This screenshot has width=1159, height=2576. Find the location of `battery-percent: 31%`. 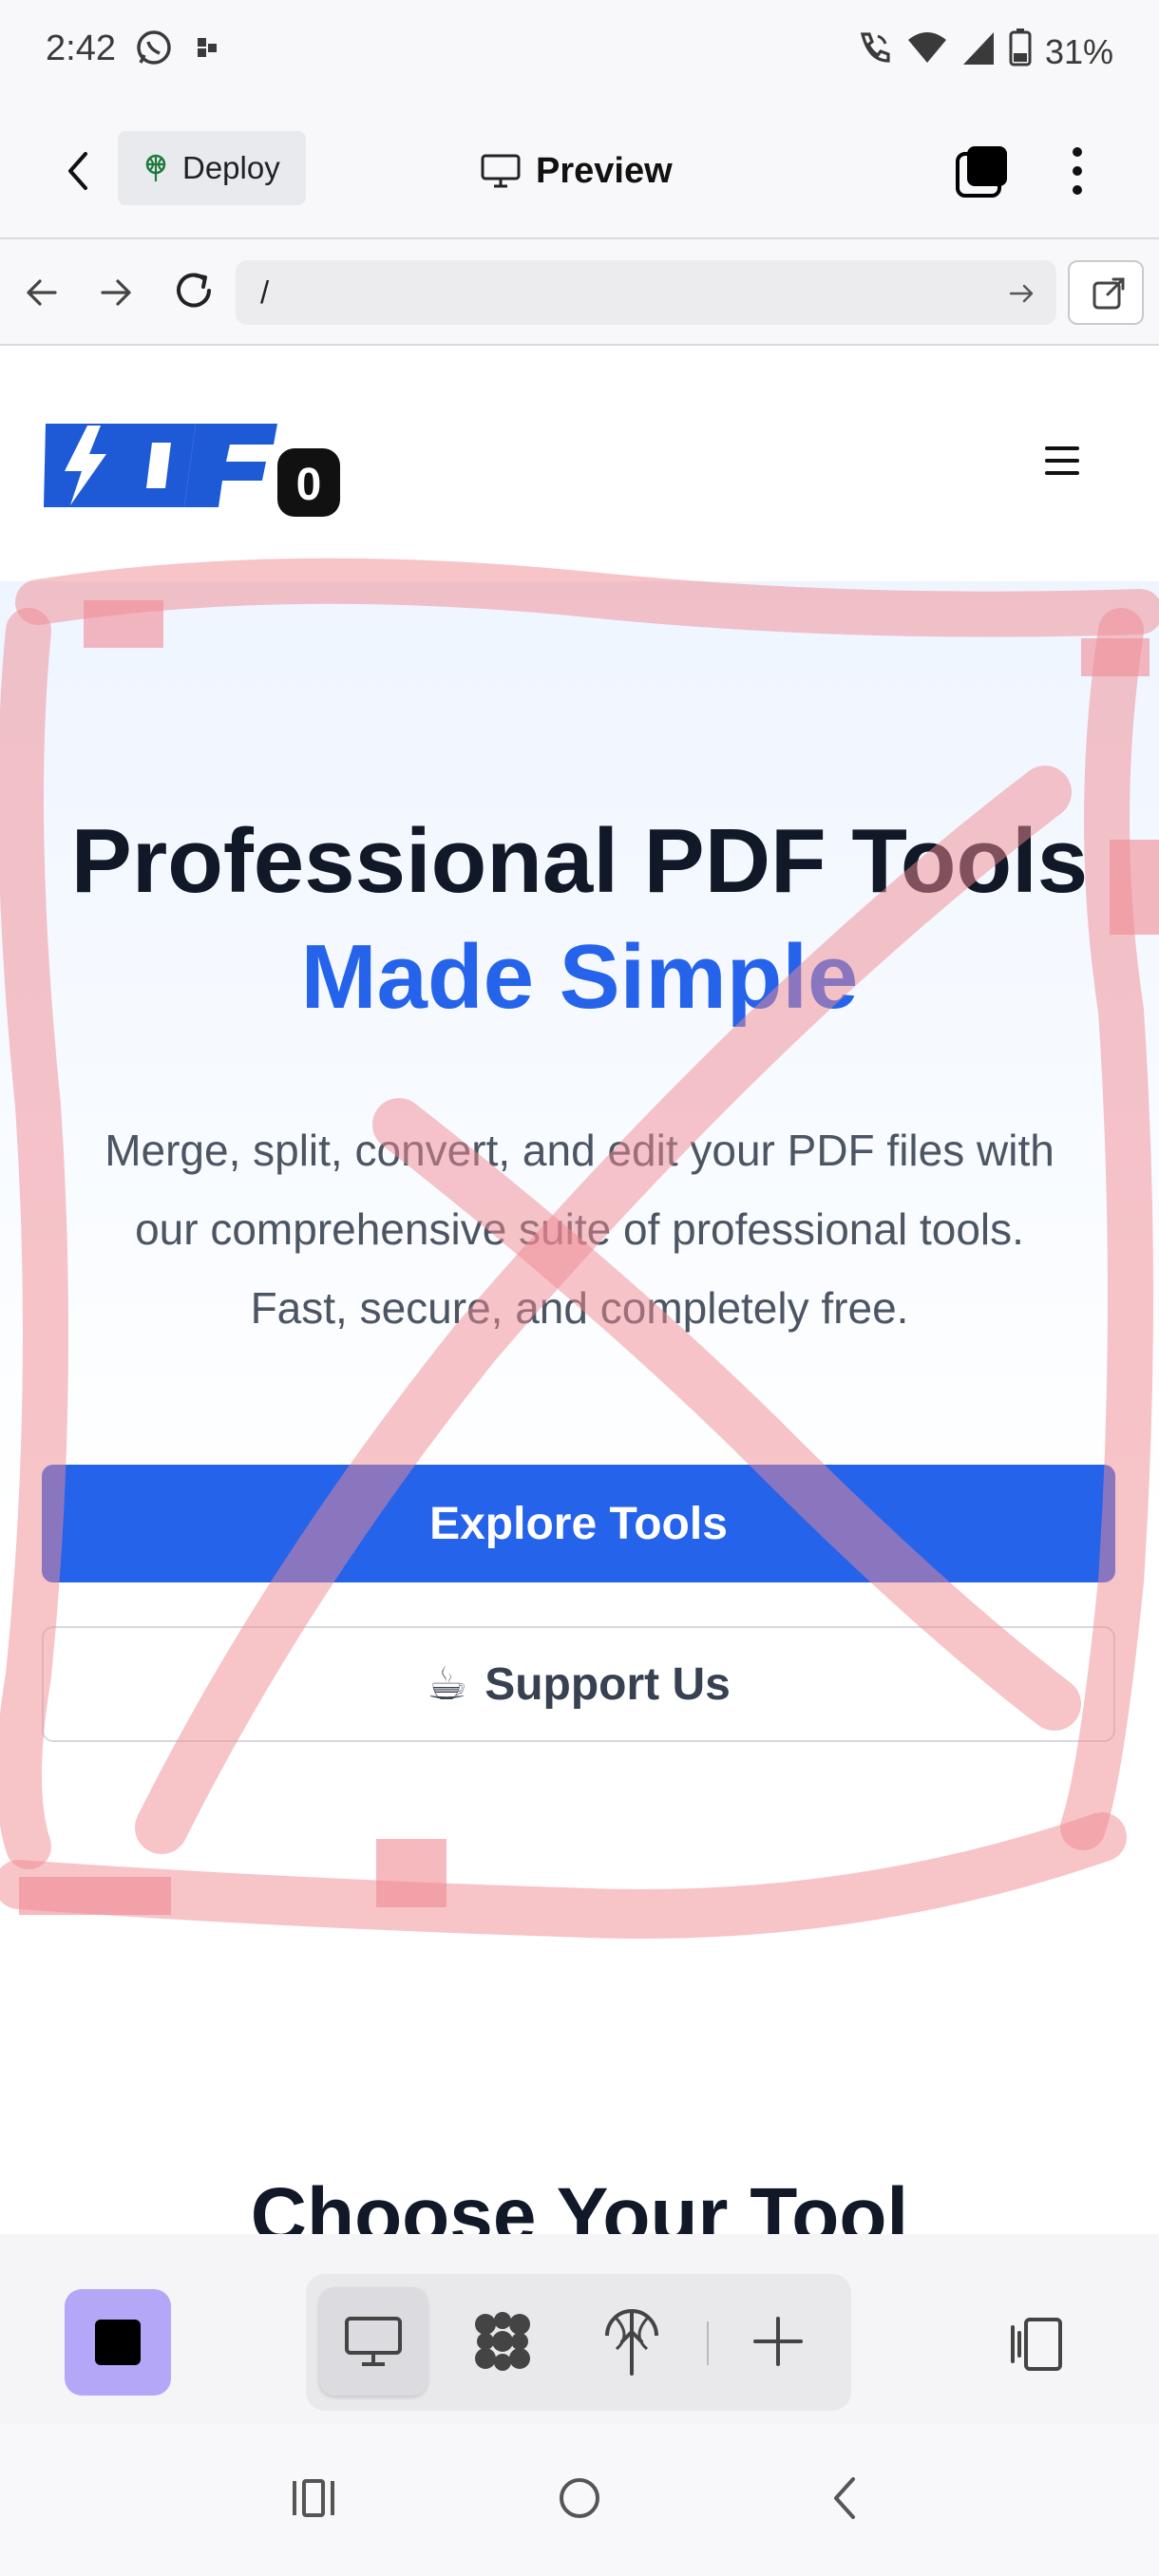

battery-percent: 31% is located at coordinates (1078, 51).